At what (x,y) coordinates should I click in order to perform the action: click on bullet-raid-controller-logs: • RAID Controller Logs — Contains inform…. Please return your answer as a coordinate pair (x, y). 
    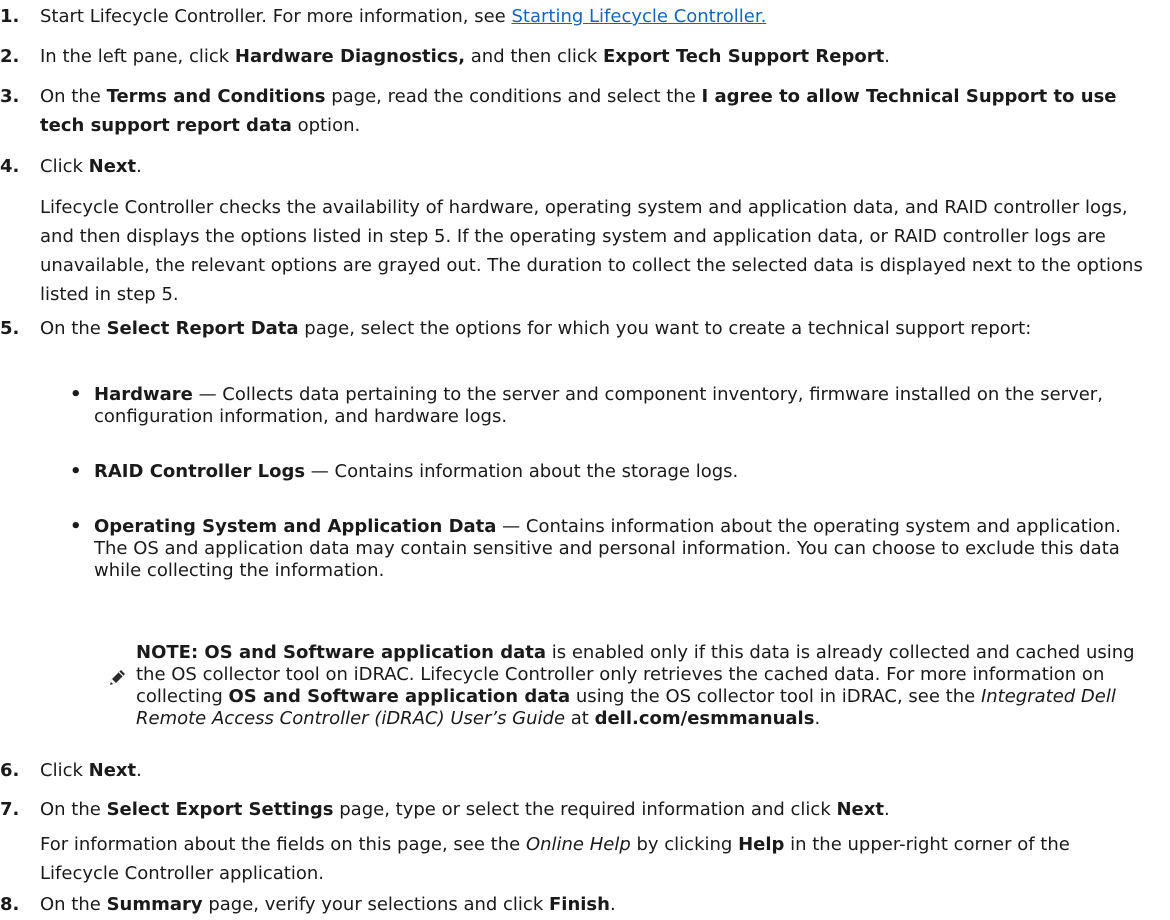
    Looking at the image, I should click on (608, 472).